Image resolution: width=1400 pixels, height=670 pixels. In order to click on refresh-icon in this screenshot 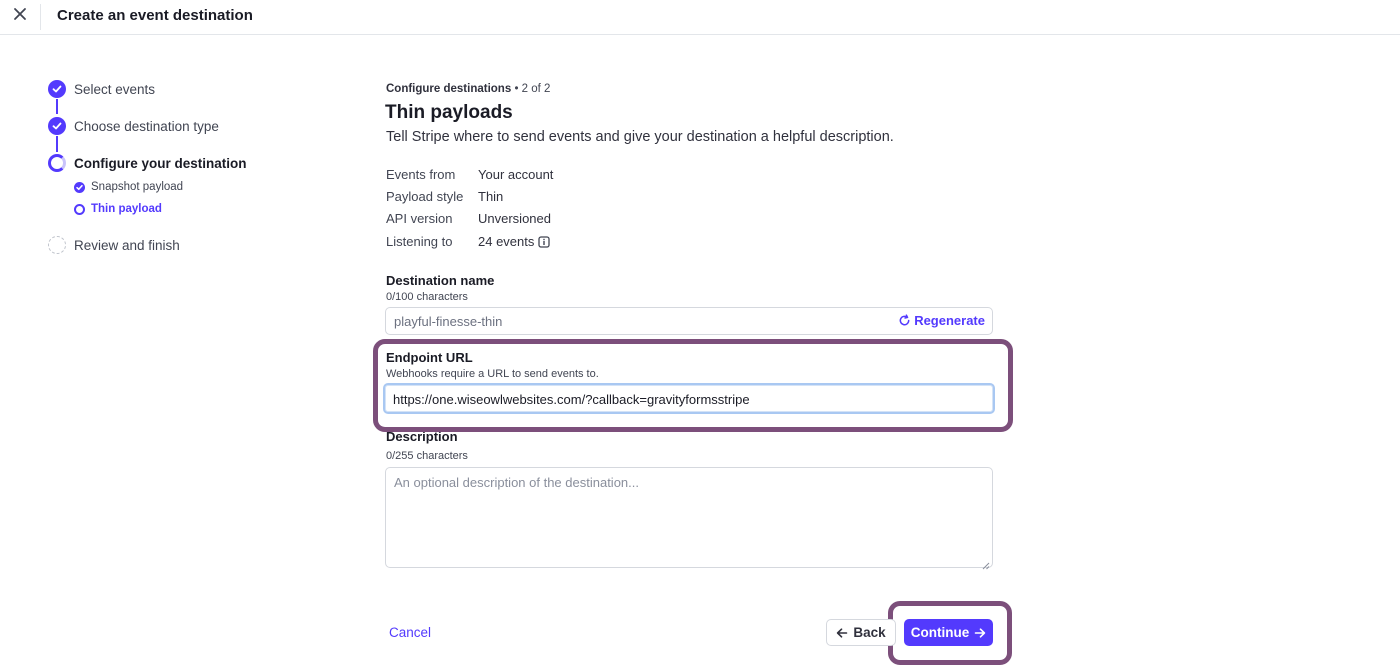, I will do `click(904, 320)`.